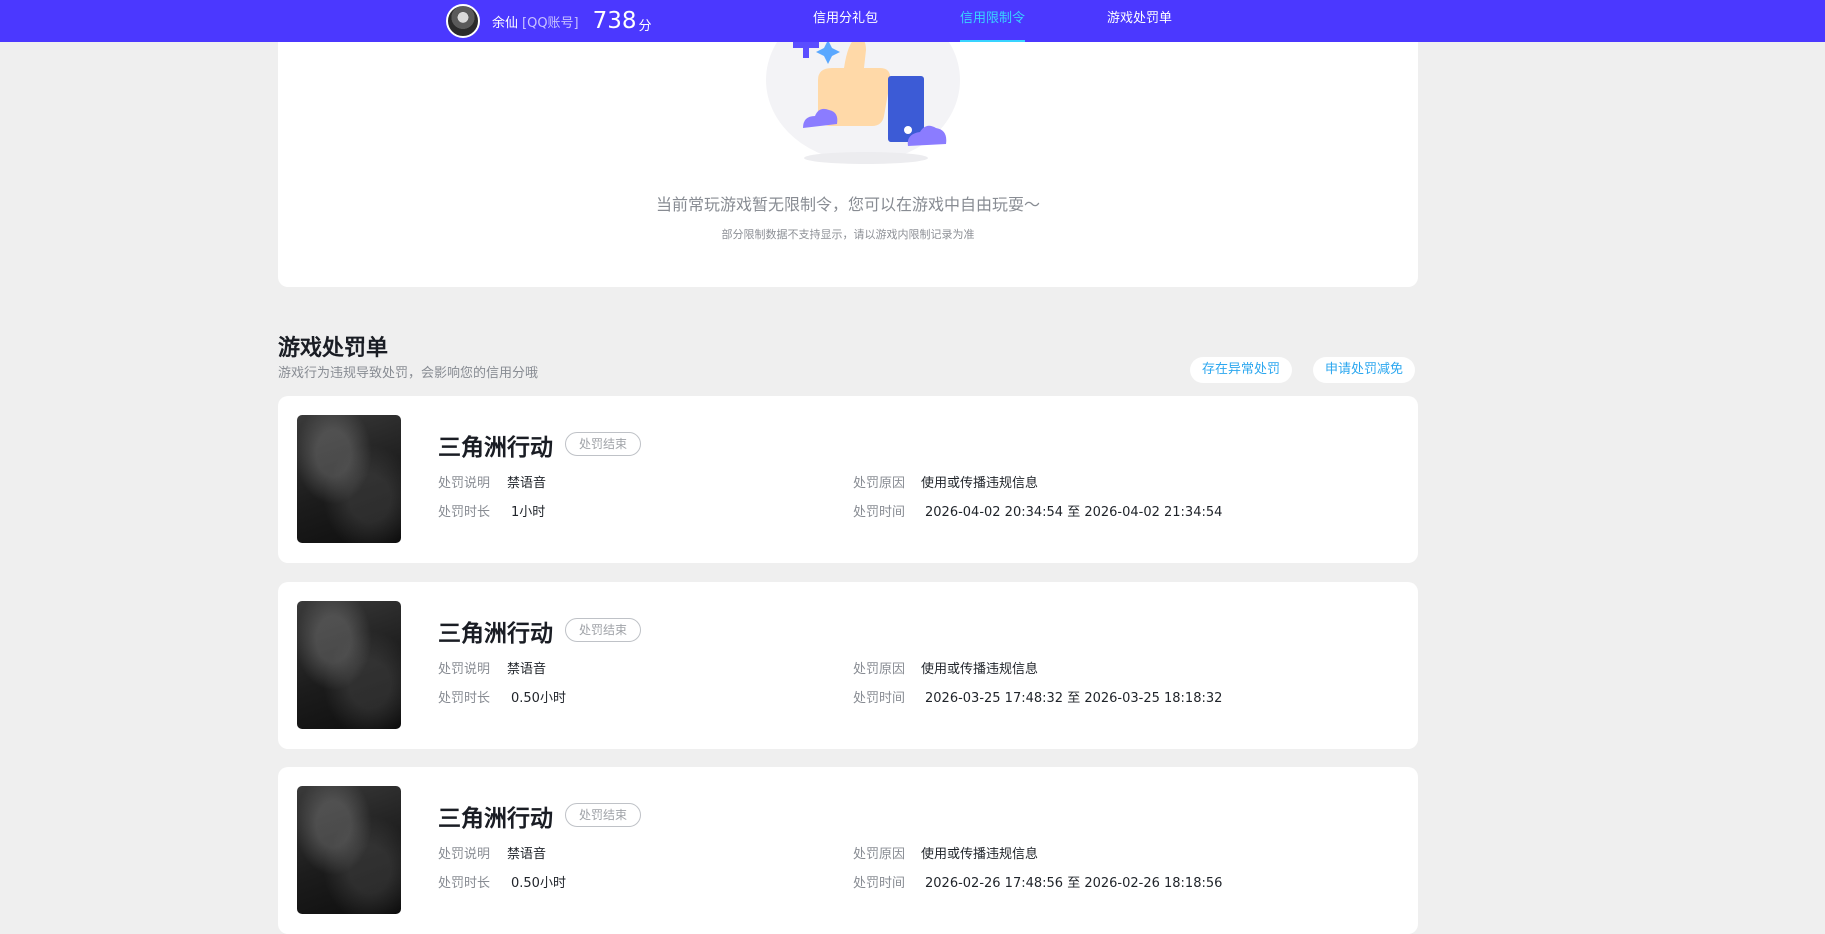  Describe the element at coordinates (993, 21) in the screenshot. I see `nav-credit-restriction: 信用限制令` at that location.